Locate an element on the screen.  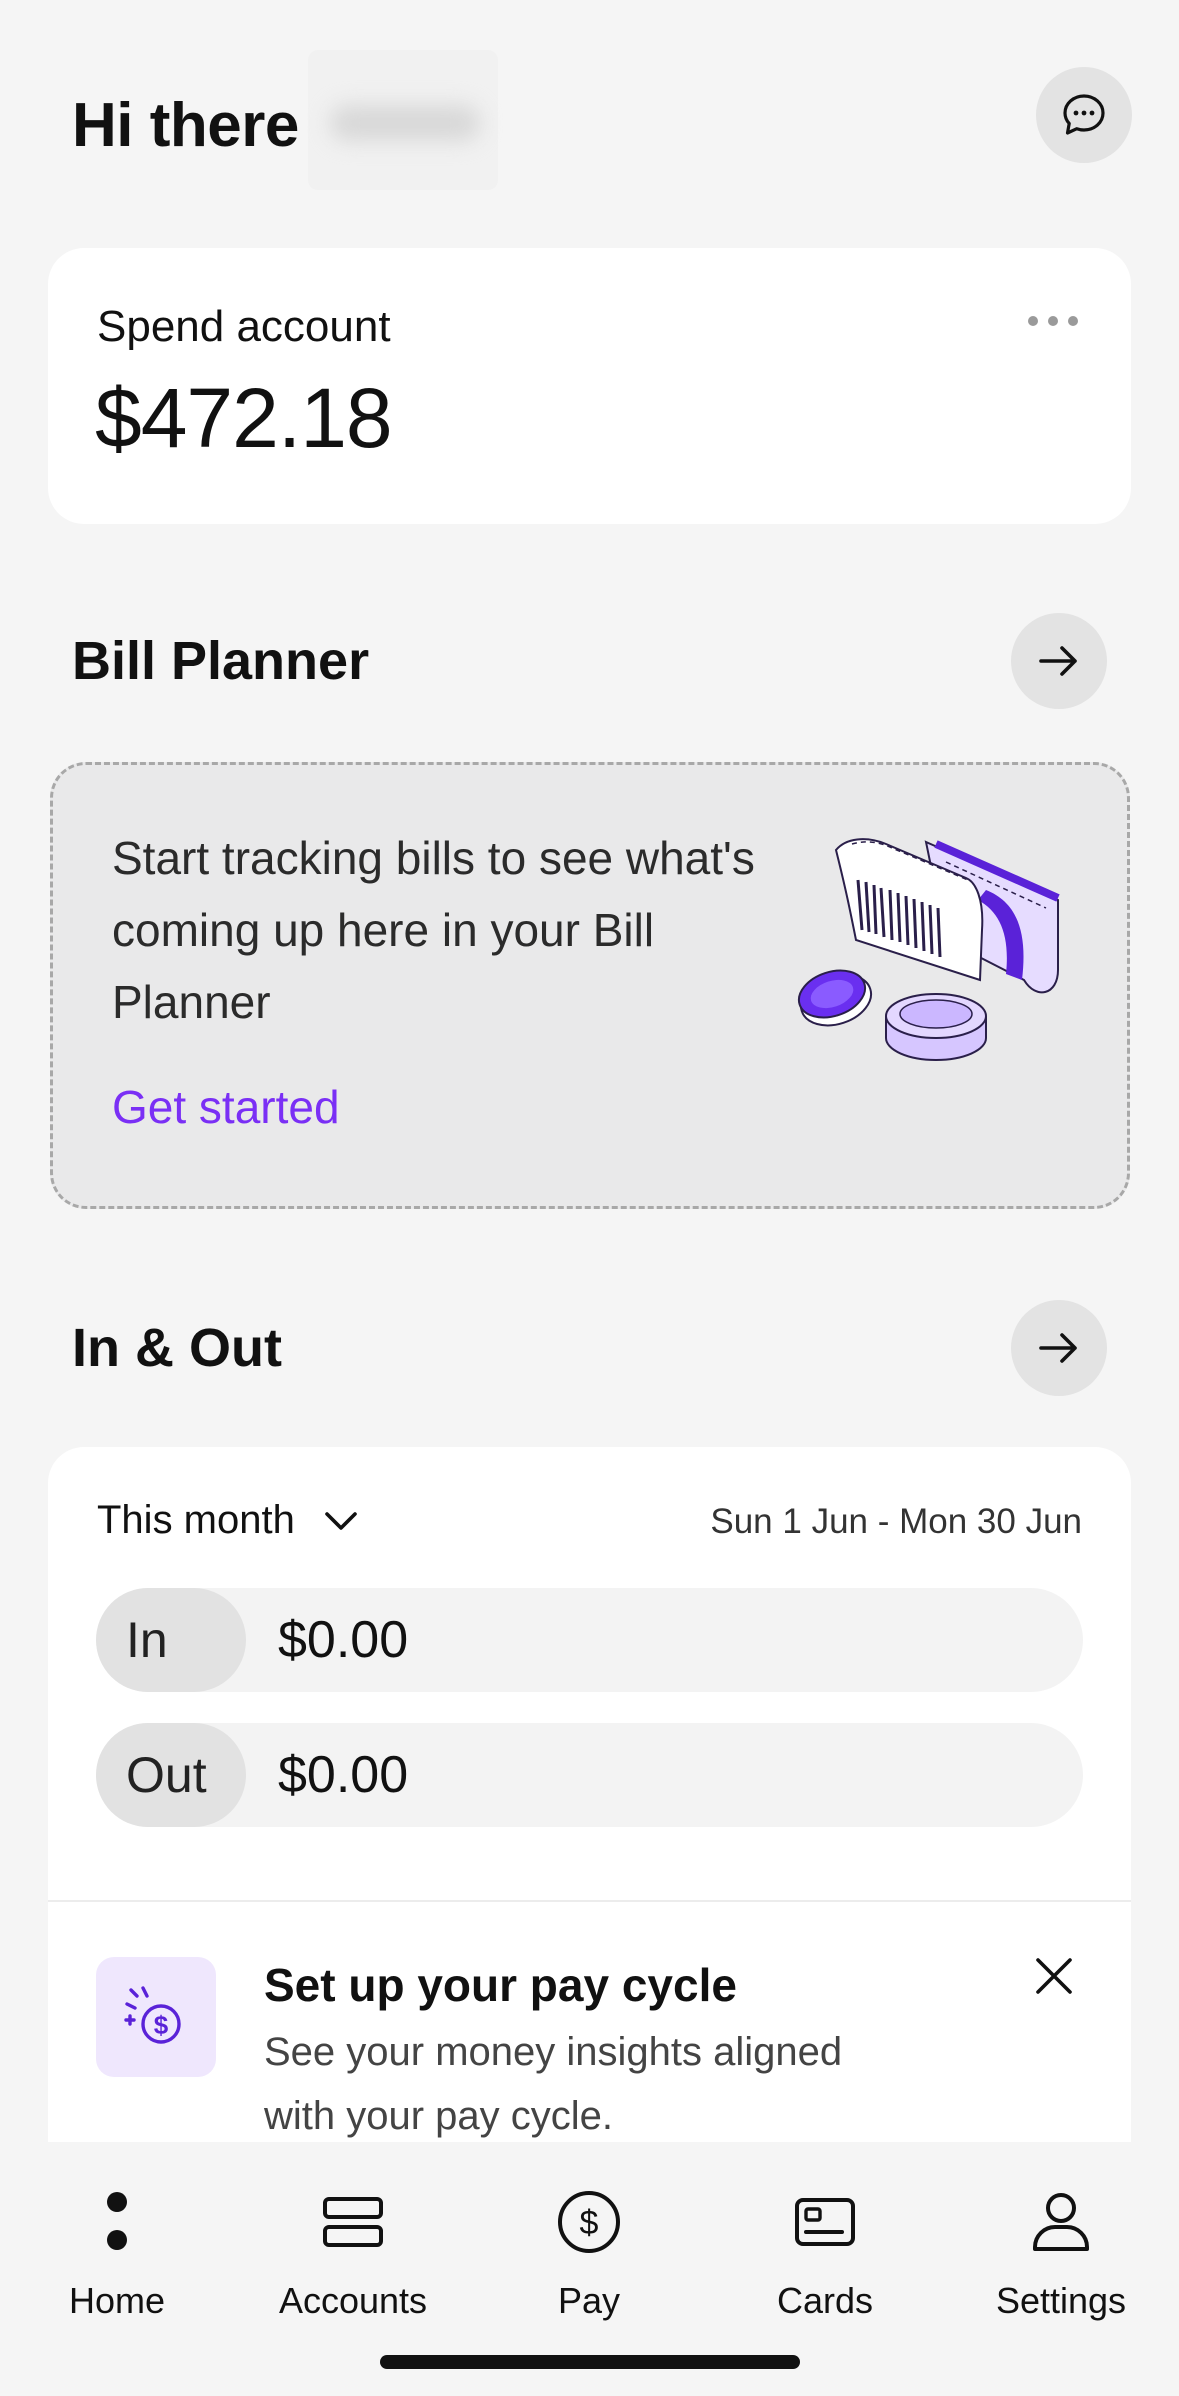
dollar-circle-icon: $ is located at coordinates (589, 2222).